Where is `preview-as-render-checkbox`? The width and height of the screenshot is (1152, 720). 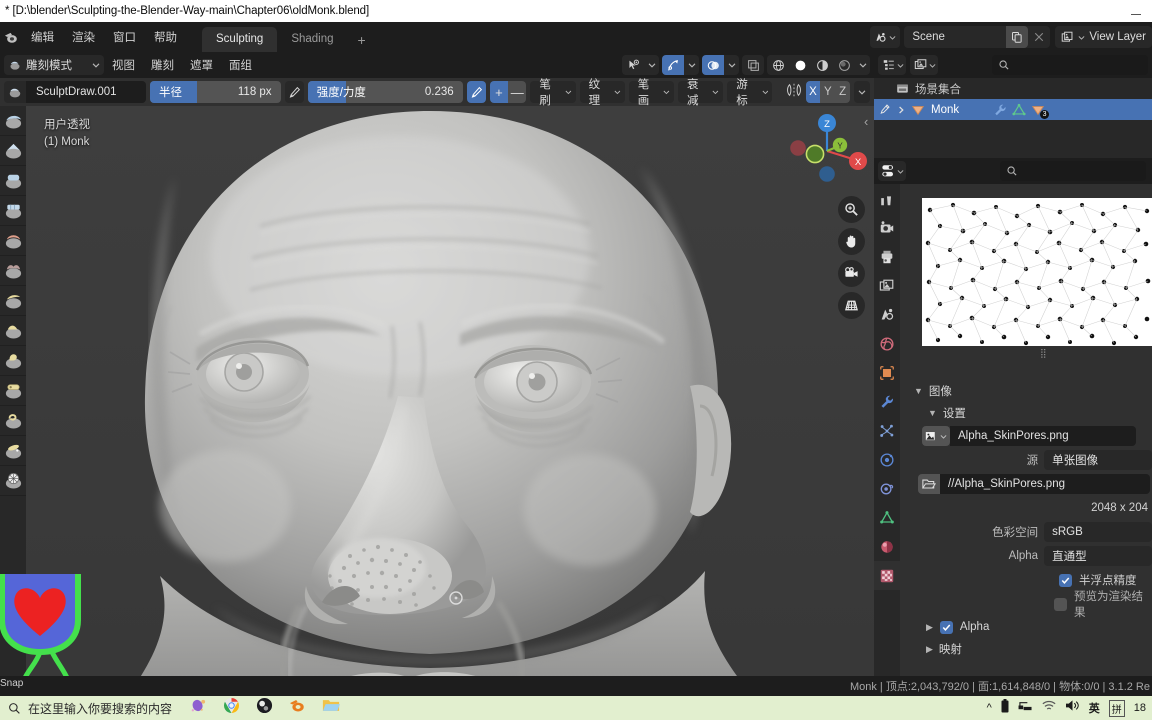
preview-as-render-checkbox is located at coordinates (1060, 604).